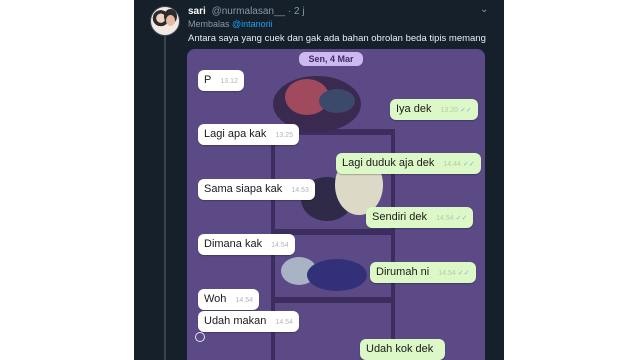 This screenshot has width=640, height=360. Describe the element at coordinates (449, 110) in the screenshot. I see `message-time: 13.20` at that location.